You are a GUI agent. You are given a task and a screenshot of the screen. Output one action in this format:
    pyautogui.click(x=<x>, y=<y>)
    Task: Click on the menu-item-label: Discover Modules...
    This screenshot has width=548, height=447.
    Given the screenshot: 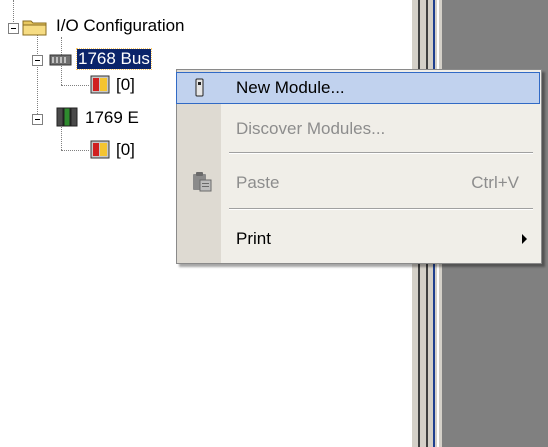 What is the action you would take?
    pyautogui.click(x=311, y=128)
    